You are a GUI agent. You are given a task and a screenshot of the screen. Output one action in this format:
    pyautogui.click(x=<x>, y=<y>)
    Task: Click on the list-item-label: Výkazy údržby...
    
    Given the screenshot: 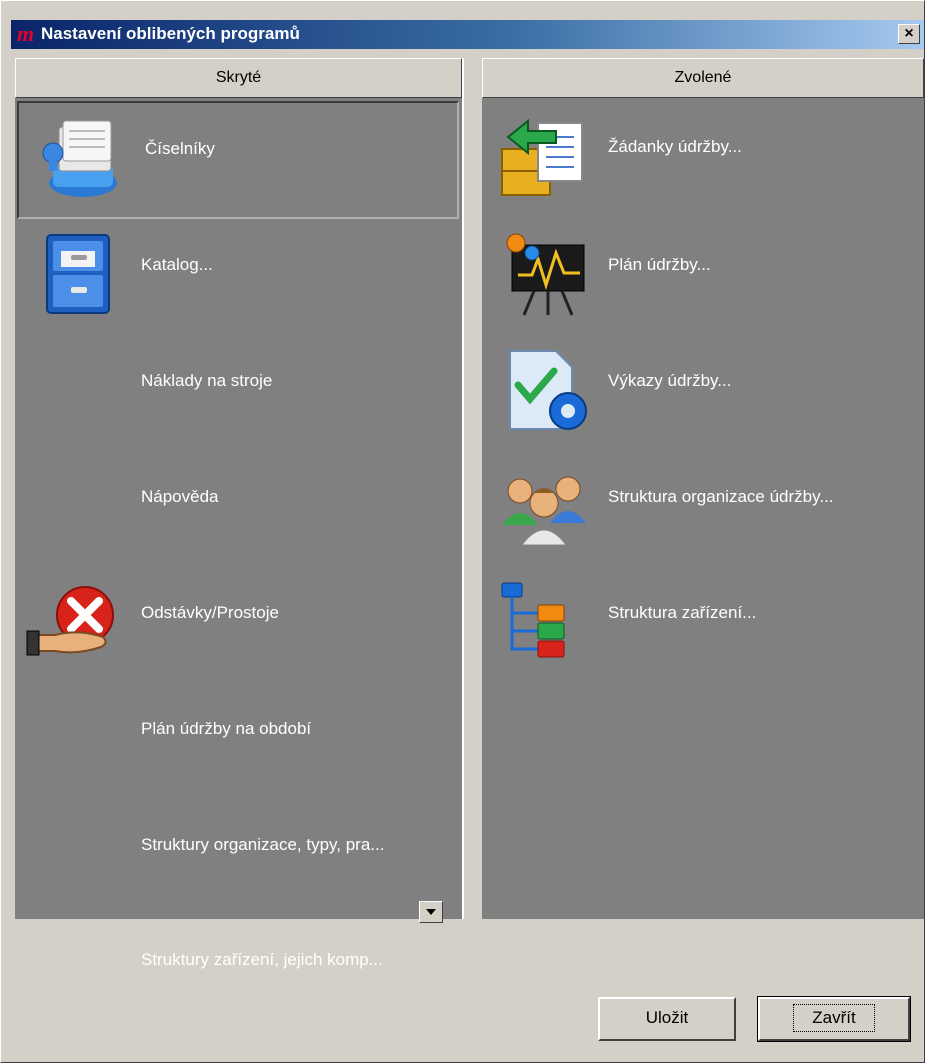 What is the action you would take?
    pyautogui.click(x=670, y=380)
    